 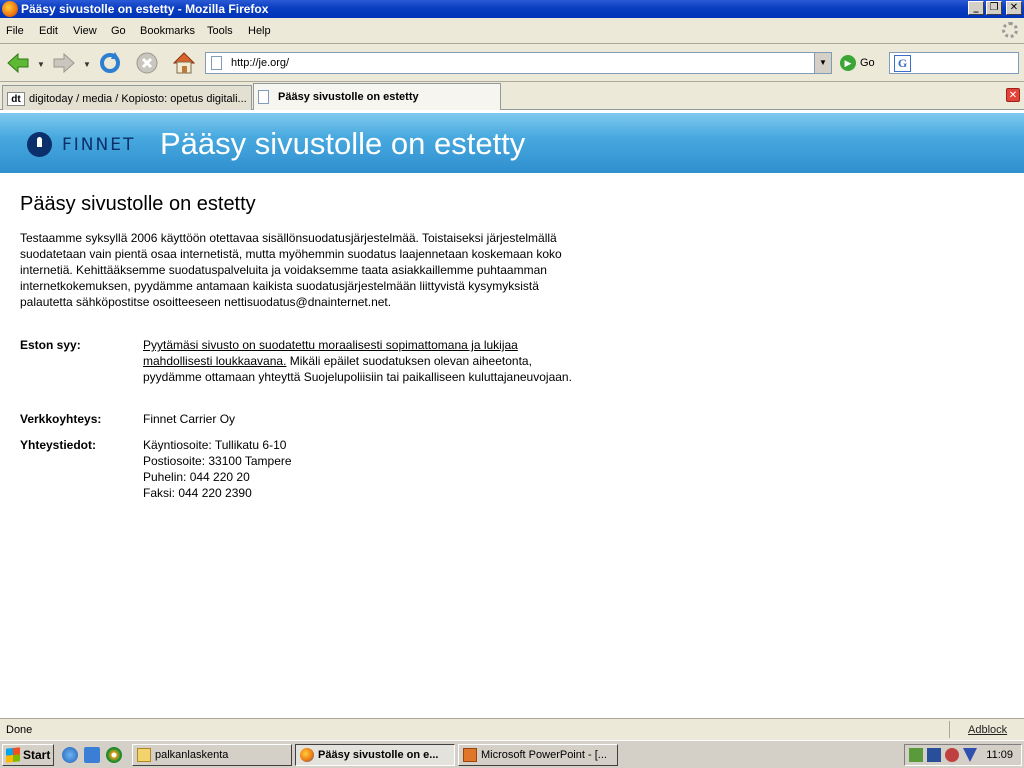 What do you see at coordinates (15, 31) in the screenshot?
I see `menu-file: File` at bounding box center [15, 31].